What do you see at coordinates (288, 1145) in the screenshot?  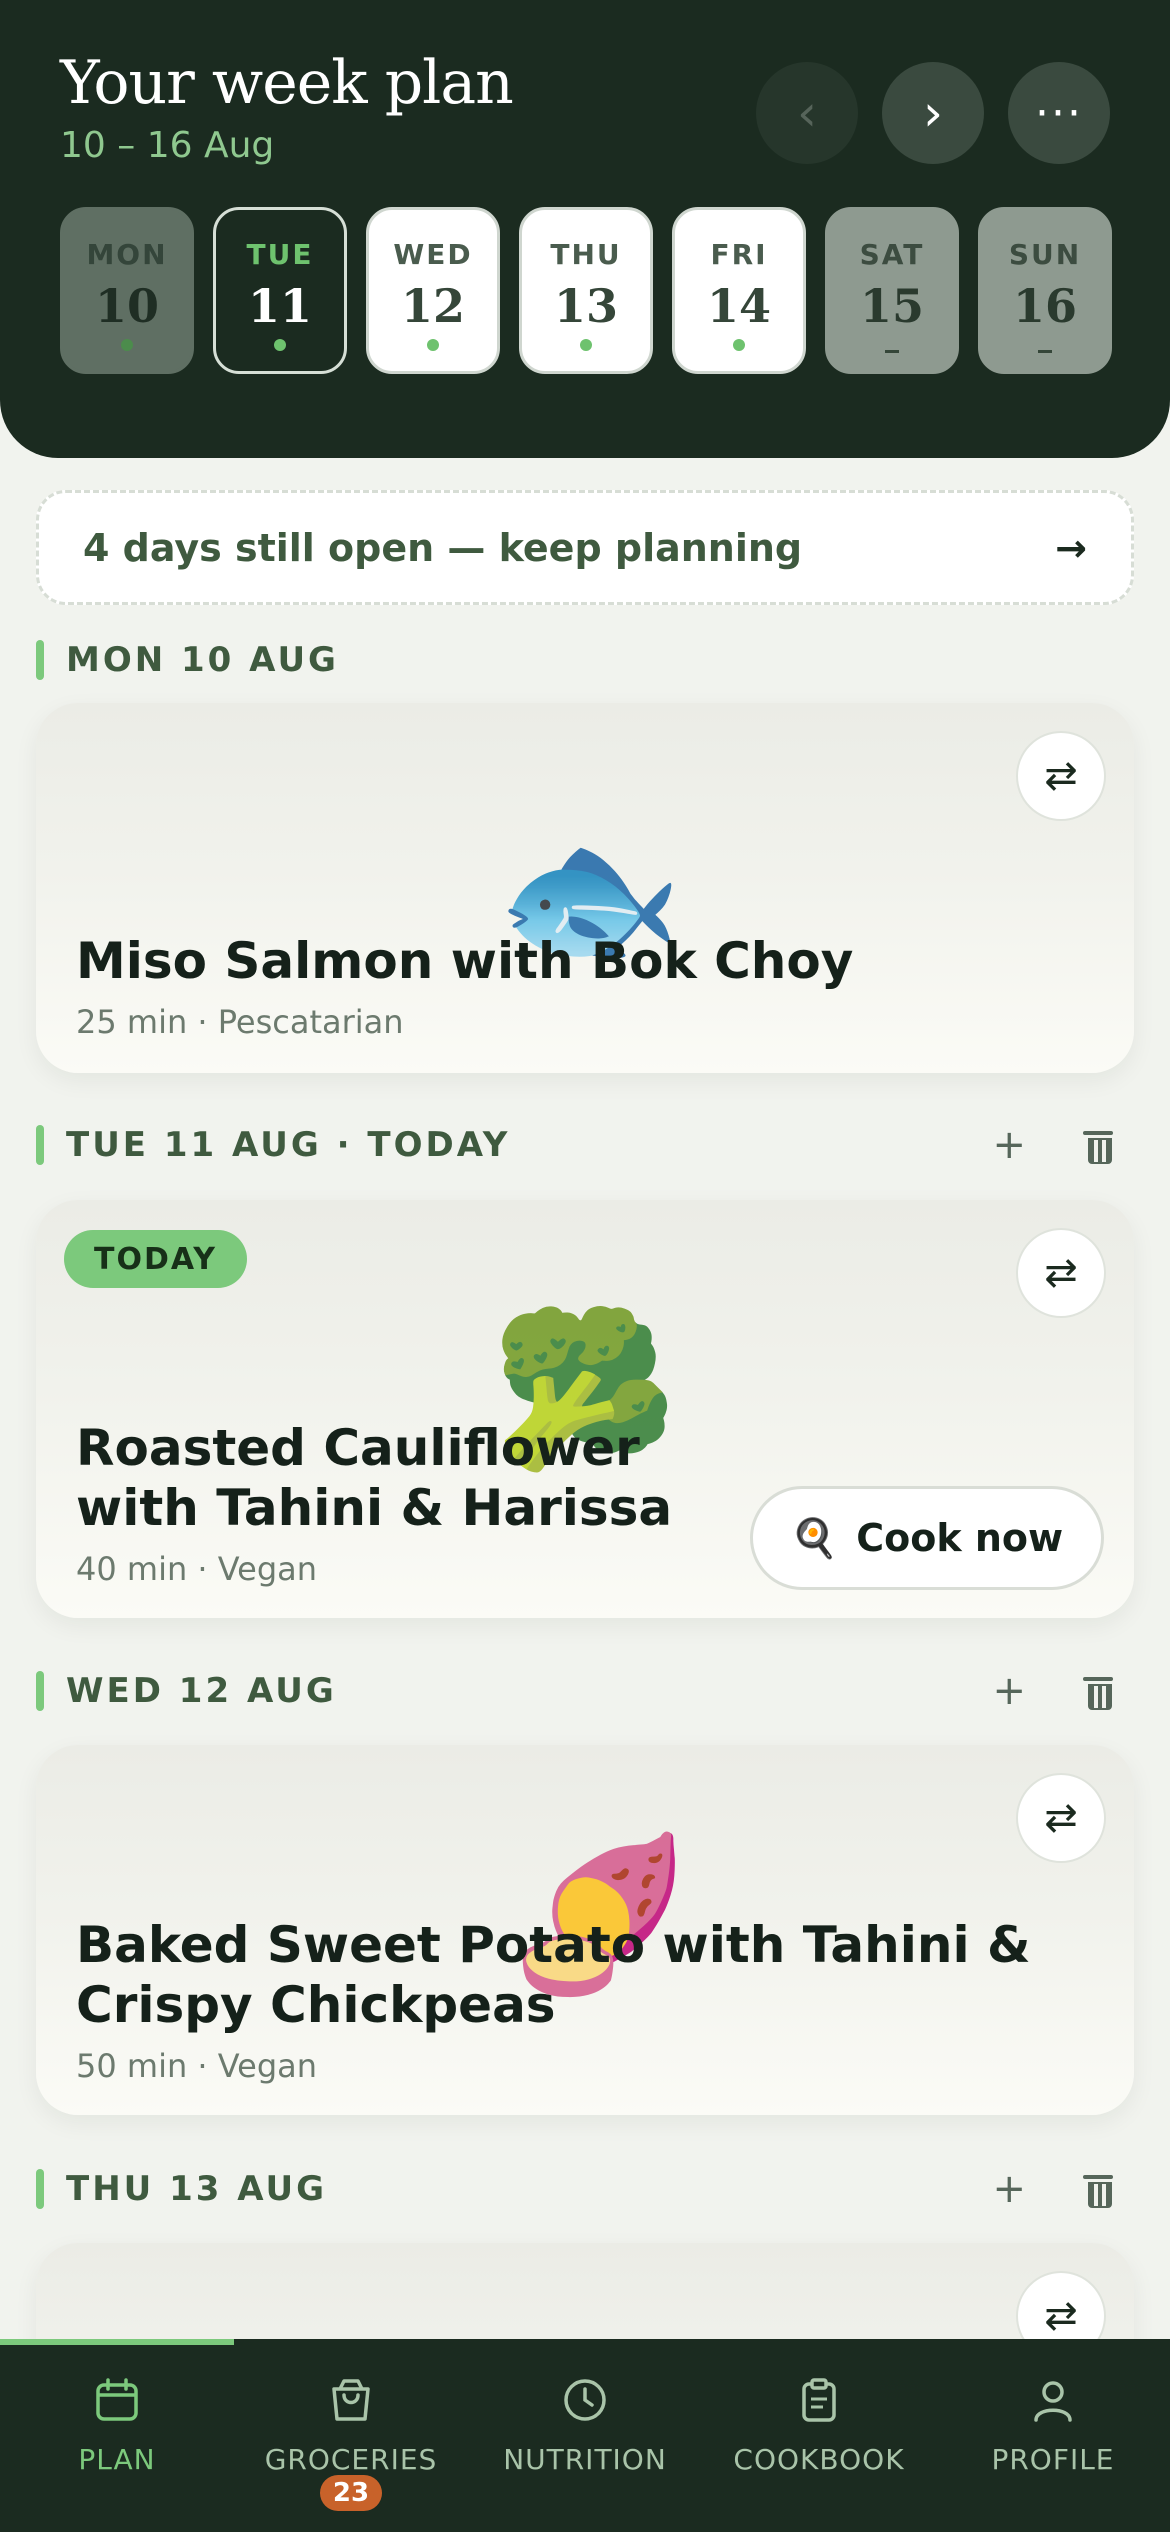 I see `section-label: TUE 11 AUG · TODAY` at bounding box center [288, 1145].